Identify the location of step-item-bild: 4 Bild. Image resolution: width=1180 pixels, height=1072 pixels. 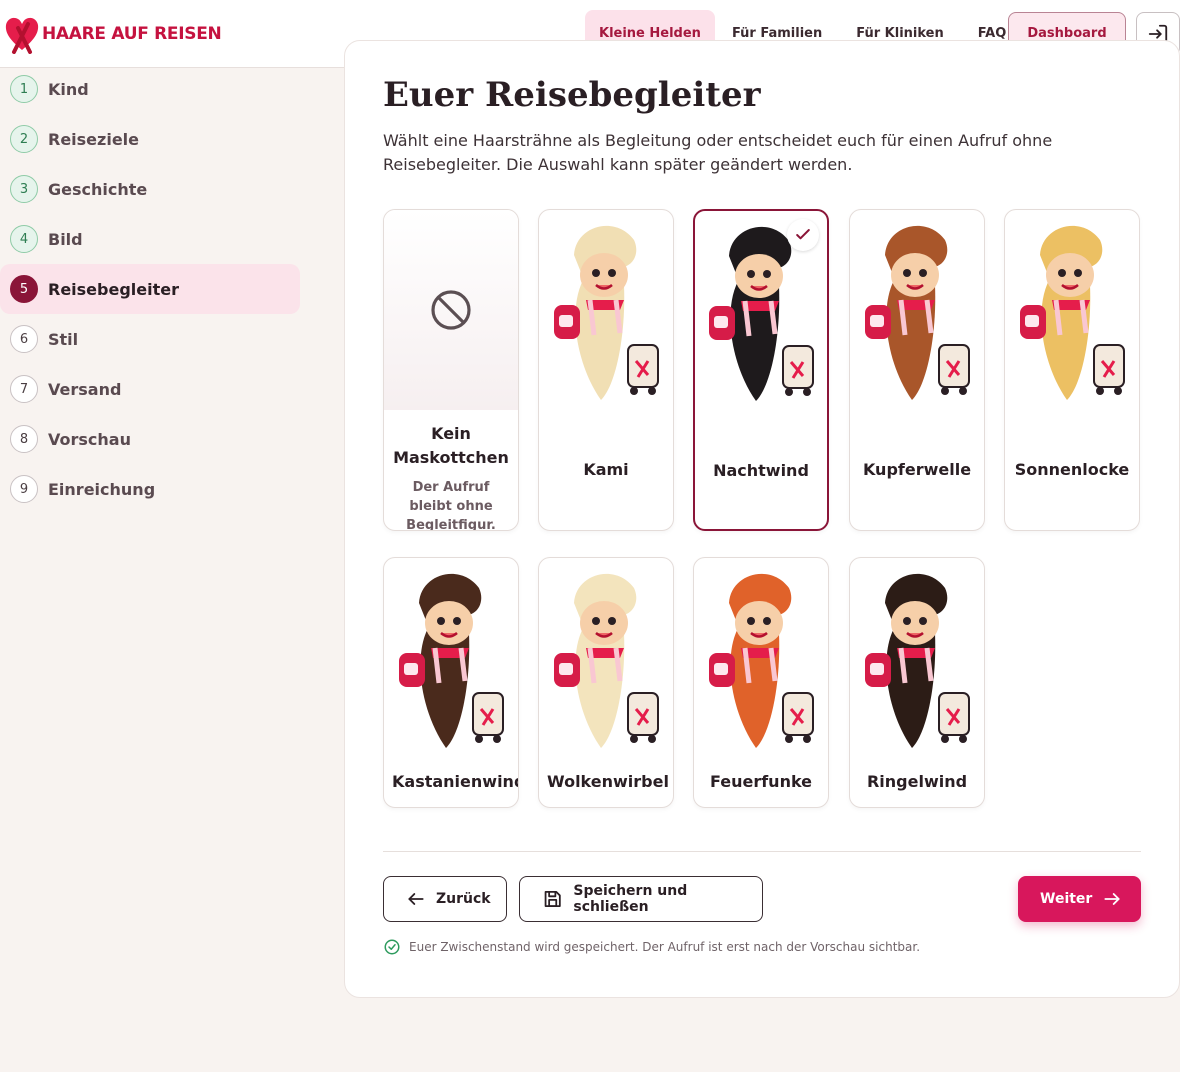
(150, 239).